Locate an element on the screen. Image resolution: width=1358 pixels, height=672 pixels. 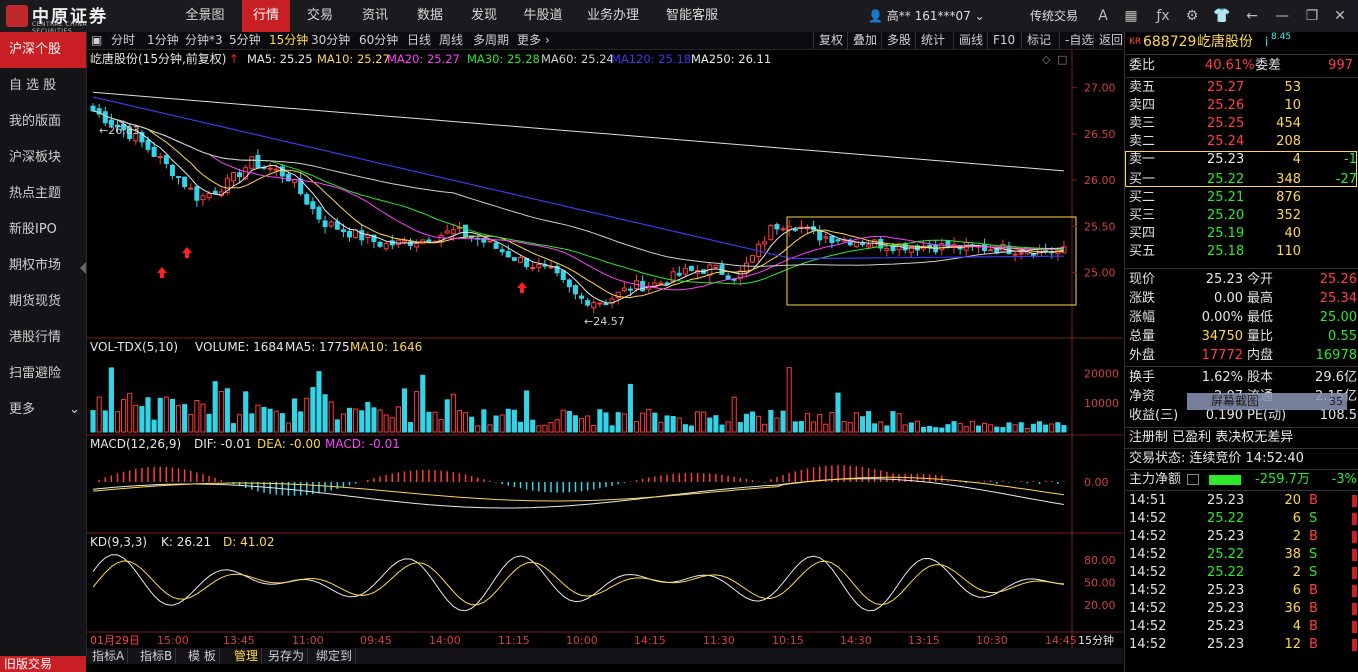
period-8: 周线 is located at coordinates (451, 40).